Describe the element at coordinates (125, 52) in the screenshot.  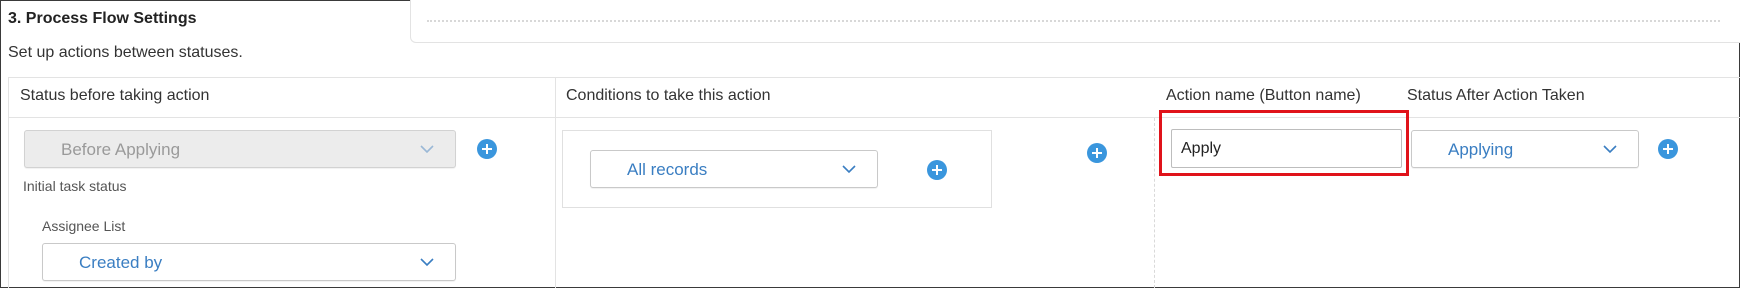
I see `section-subtitle: Set up actions between statuses.` at that location.